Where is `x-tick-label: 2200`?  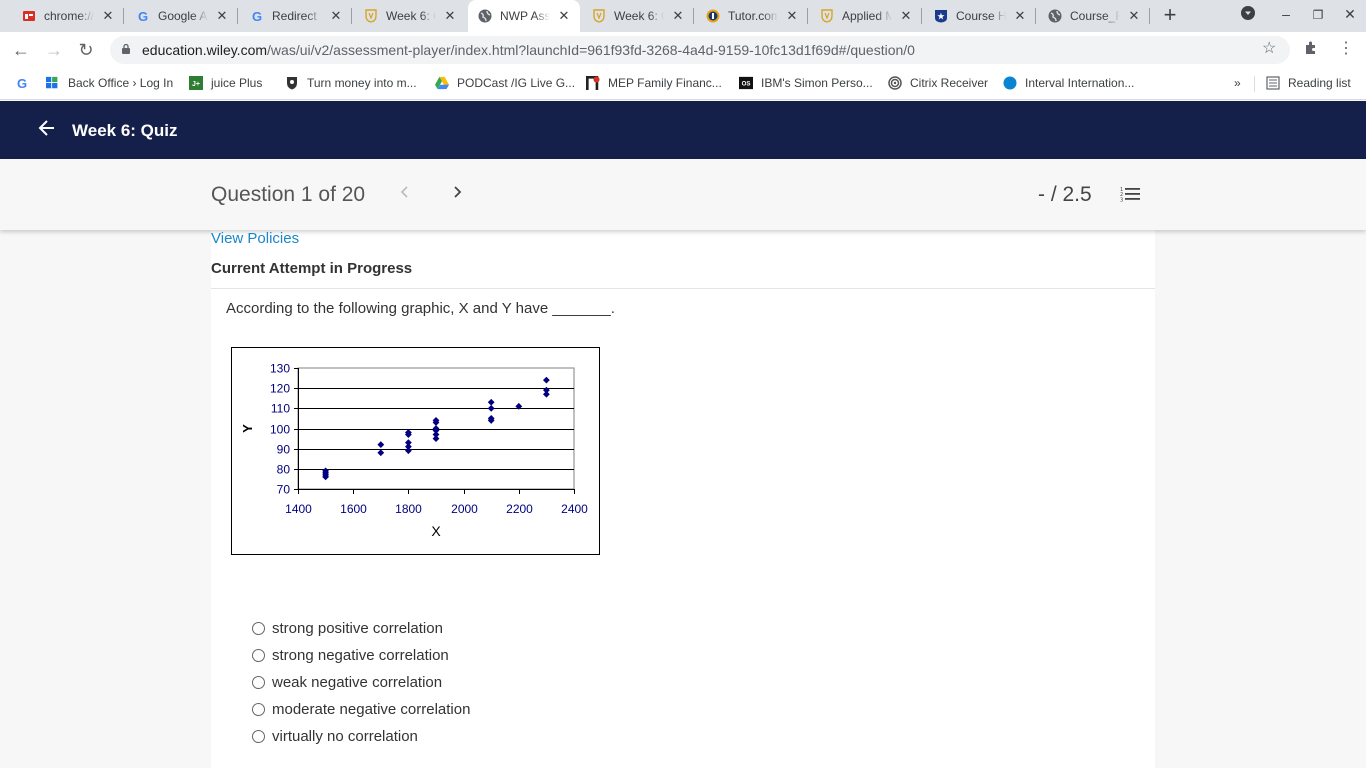
x-tick-label: 2200 is located at coordinates (519, 509).